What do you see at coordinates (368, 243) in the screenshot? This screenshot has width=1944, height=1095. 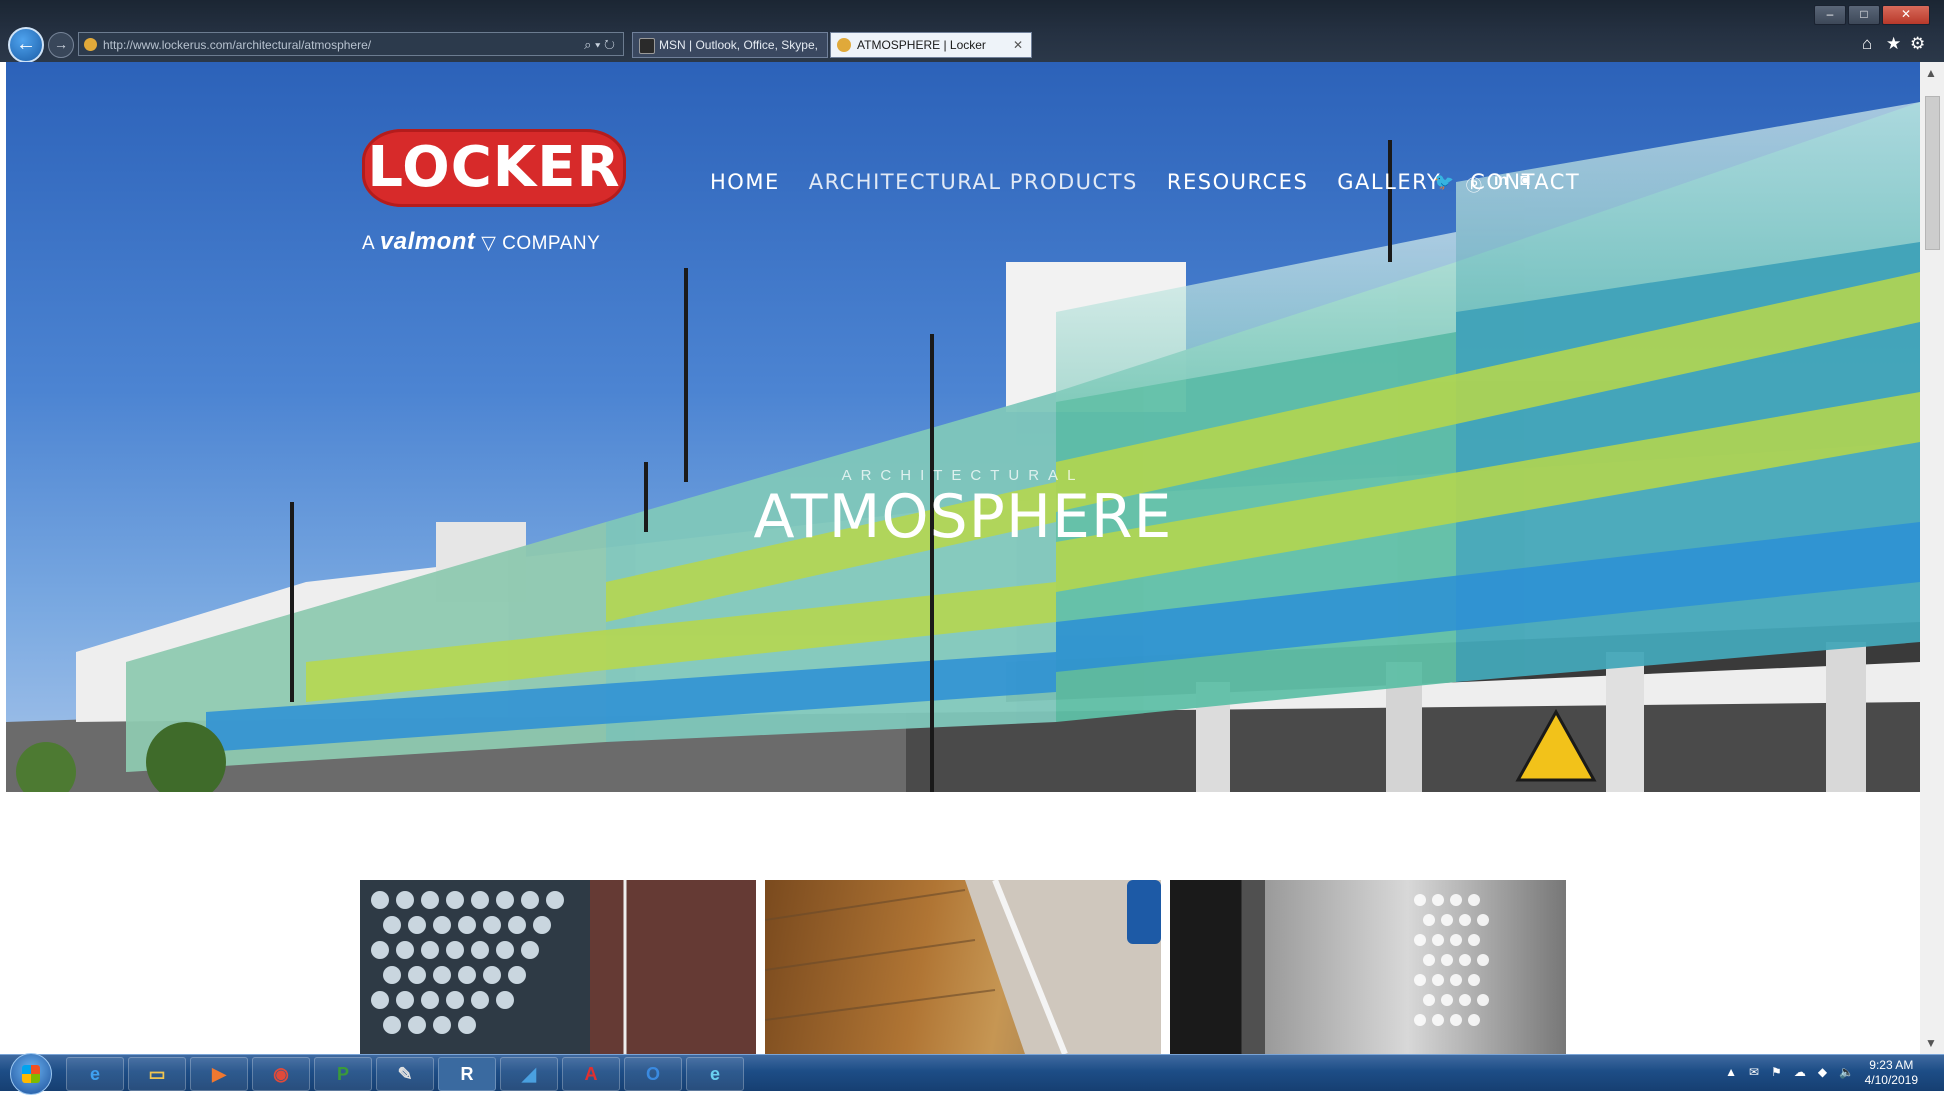 I see `tagline-prefix: A` at bounding box center [368, 243].